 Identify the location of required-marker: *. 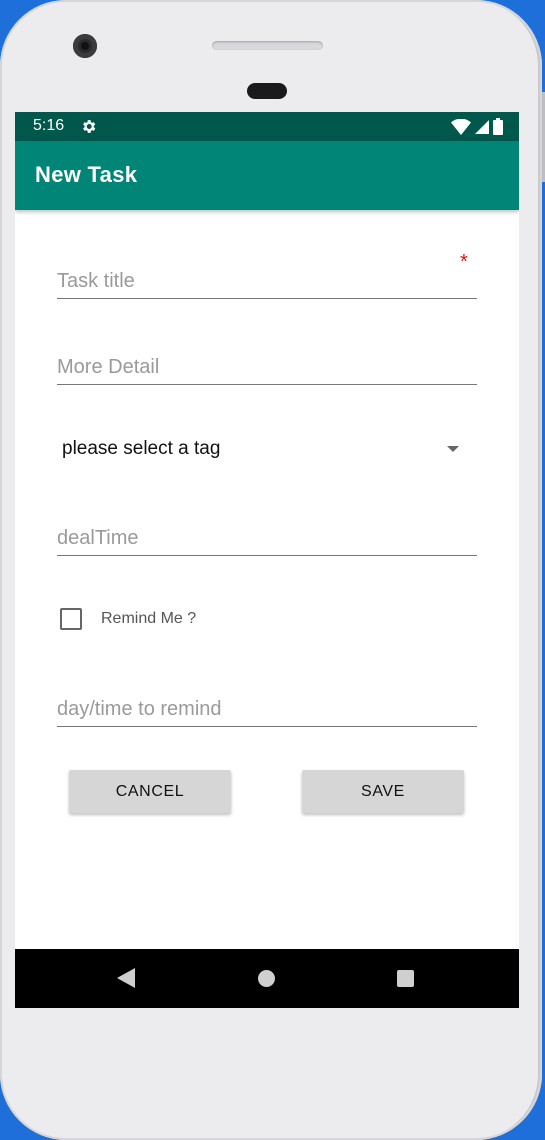
(464, 262).